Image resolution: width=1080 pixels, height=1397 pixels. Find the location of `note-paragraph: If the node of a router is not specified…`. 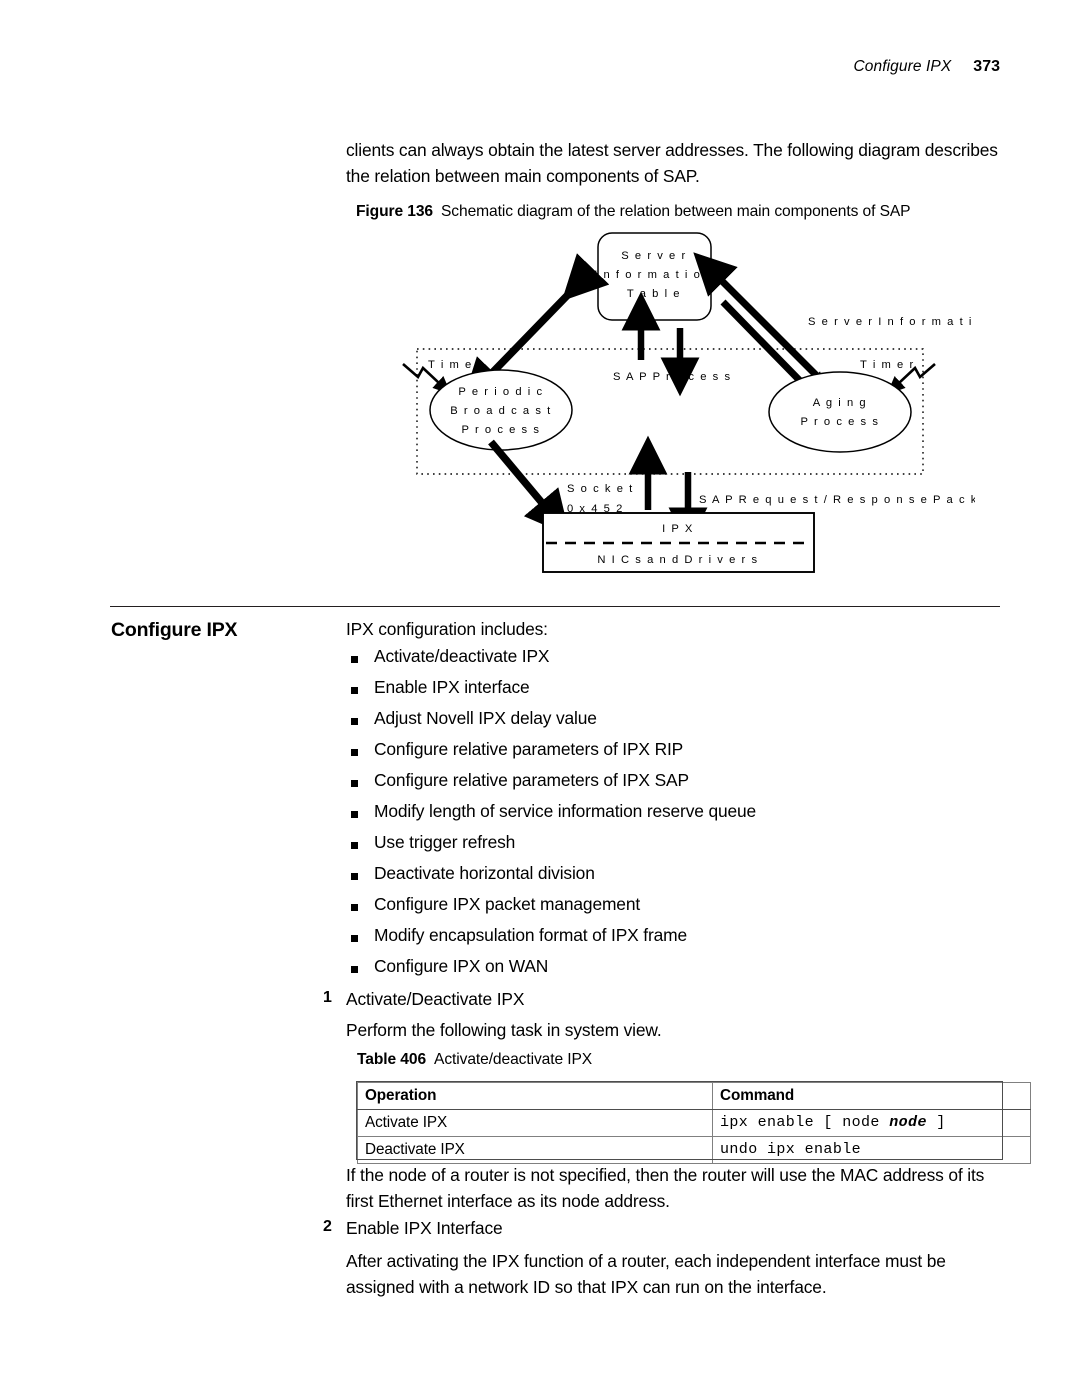

note-paragraph: If the node of a router is not specified… is located at coordinates (665, 1188).